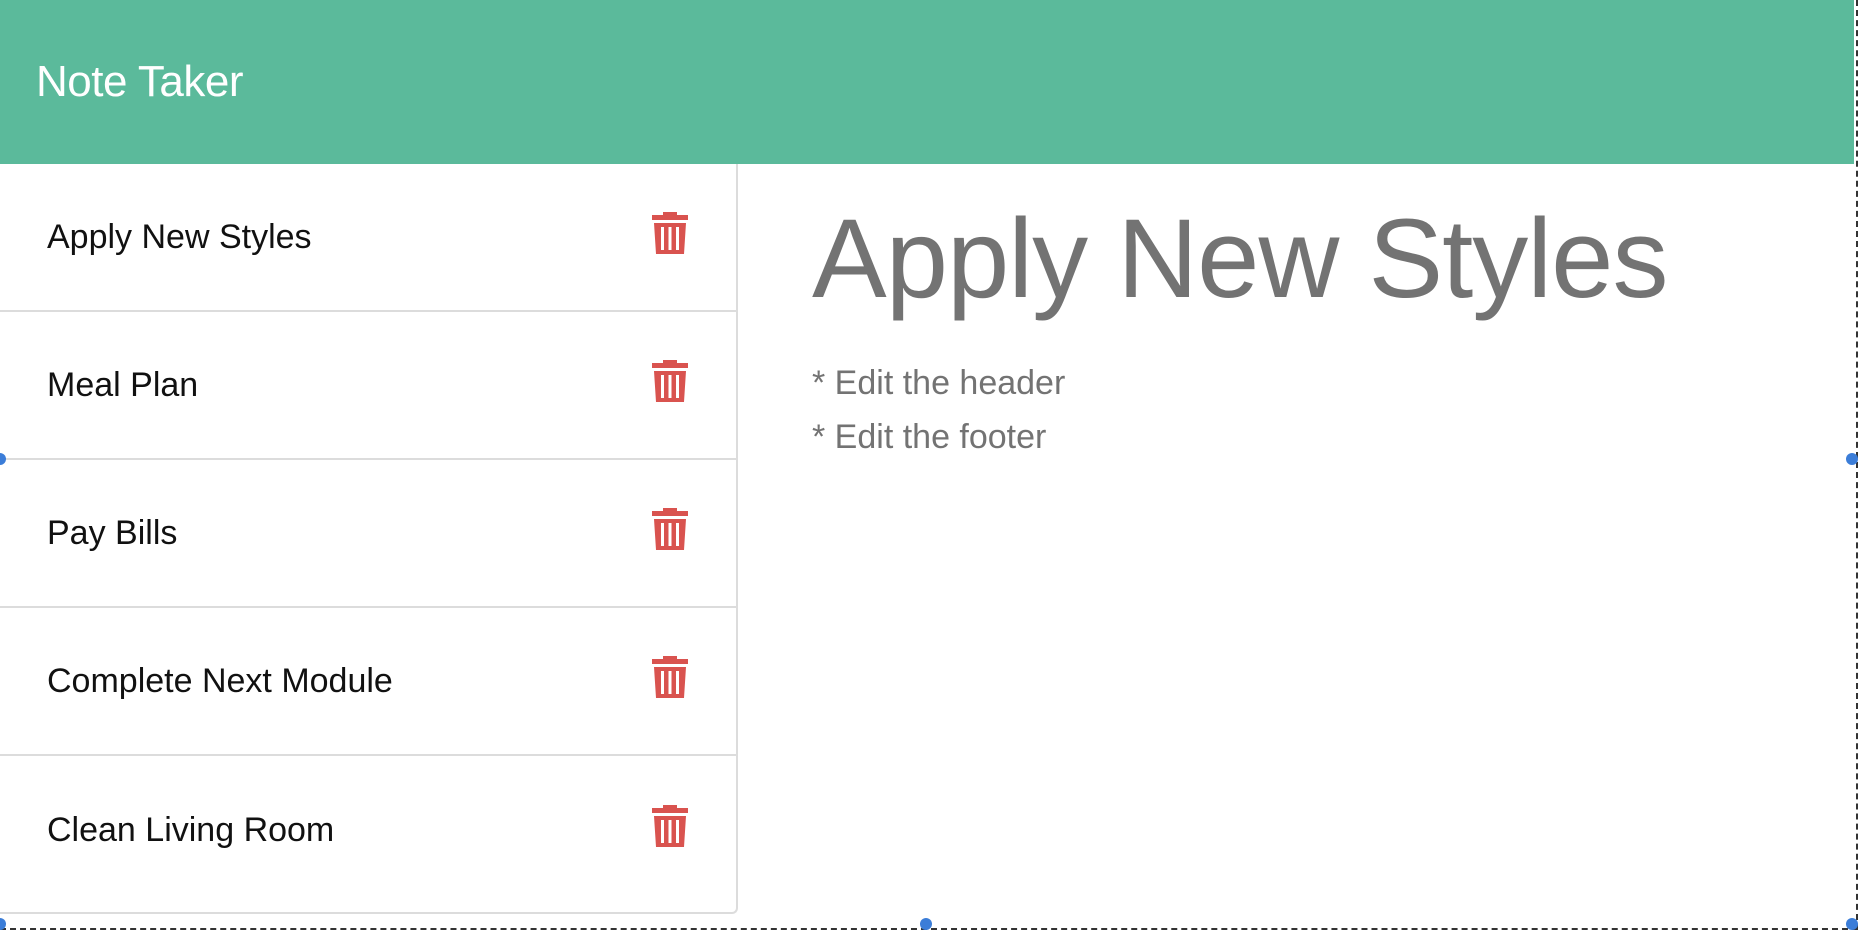  What do you see at coordinates (1331, 410) in the screenshot?
I see `note-text-field: * Edit the header * Edit the footer` at bounding box center [1331, 410].